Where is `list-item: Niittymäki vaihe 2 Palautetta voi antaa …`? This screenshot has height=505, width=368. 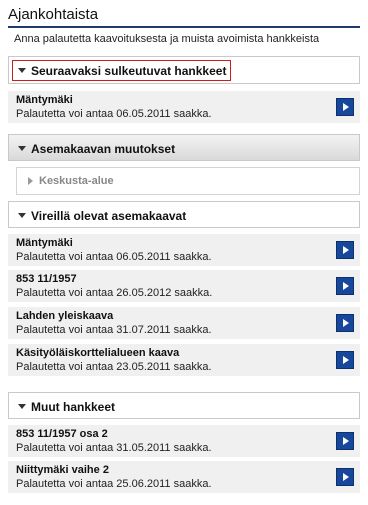
list-item: Niittymäki vaihe 2 Palautetta voi antaa … is located at coordinates (184, 477).